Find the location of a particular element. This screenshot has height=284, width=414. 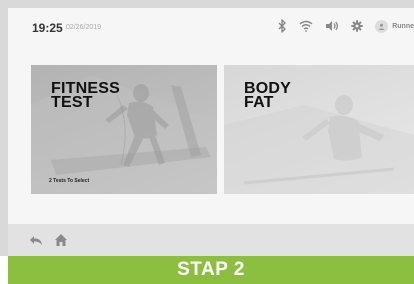

step-label: STAP 2 is located at coordinates (211, 269).